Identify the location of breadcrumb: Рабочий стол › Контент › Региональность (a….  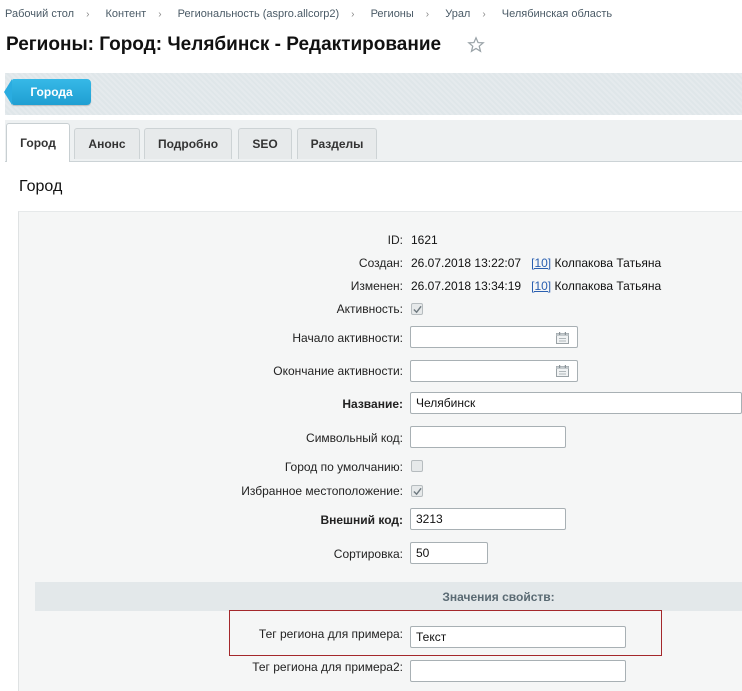
(308, 14).